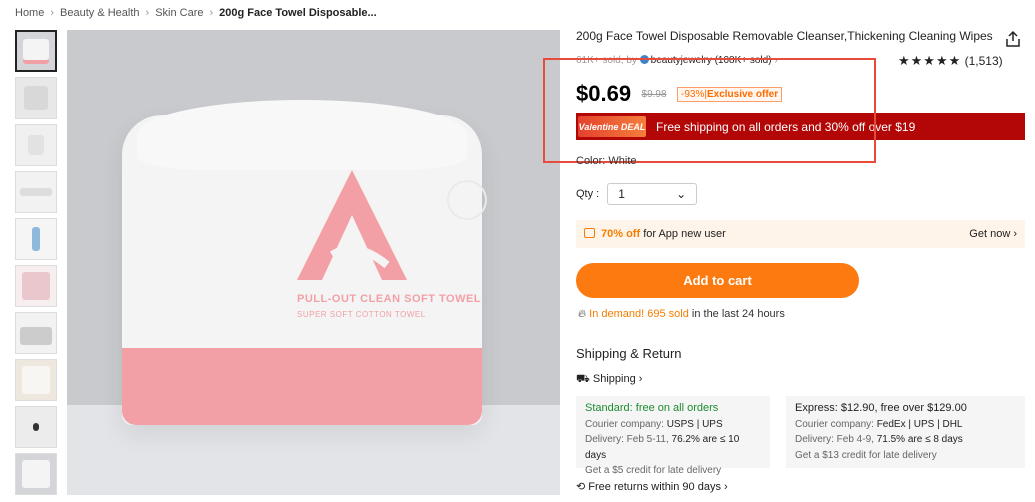 The width and height of the screenshot is (1035, 502). Describe the element at coordinates (302, 386) in the screenshot. I see `towel-bag-bottom` at that location.